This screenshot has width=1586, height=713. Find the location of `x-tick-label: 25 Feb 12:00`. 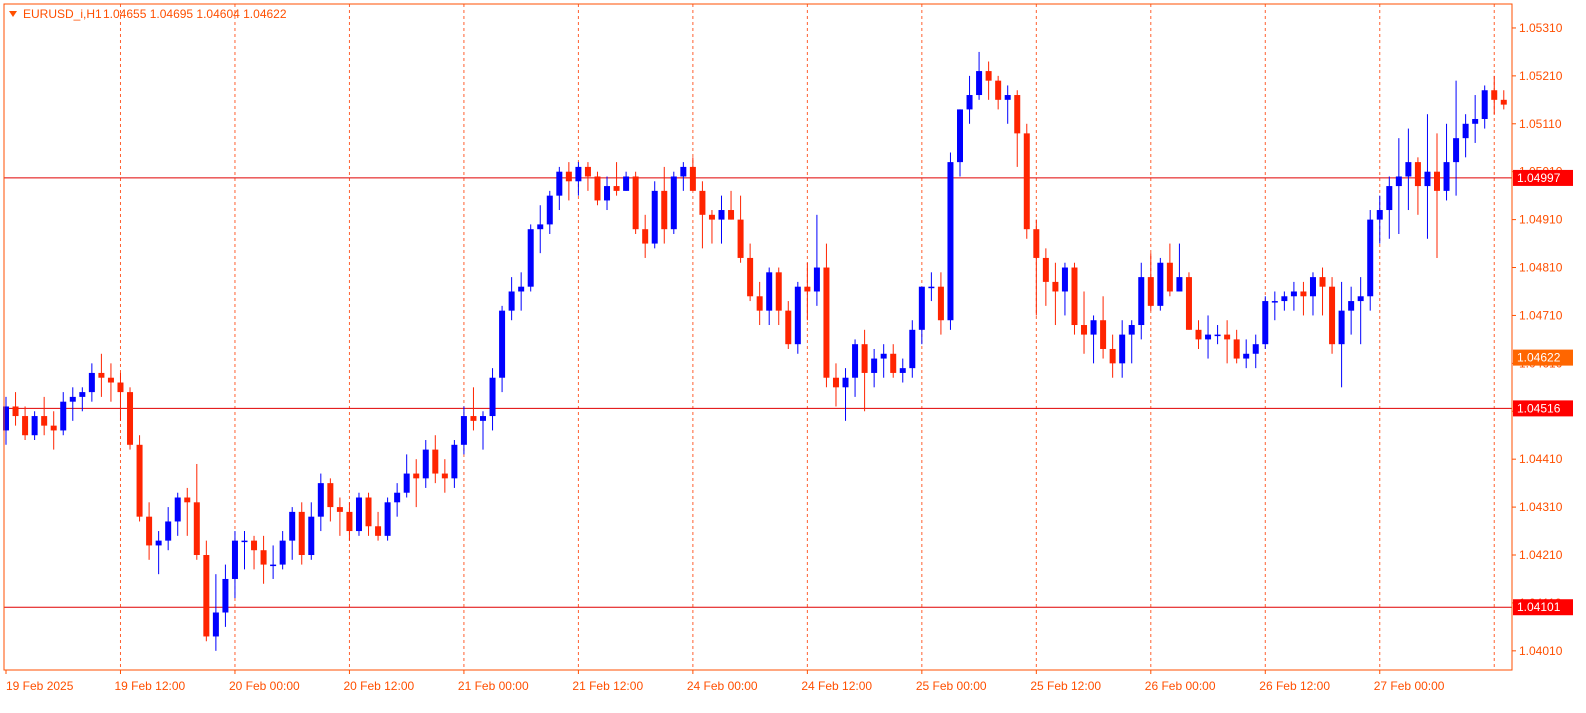

x-tick-label: 25 Feb 12:00 is located at coordinates (1065, 686).